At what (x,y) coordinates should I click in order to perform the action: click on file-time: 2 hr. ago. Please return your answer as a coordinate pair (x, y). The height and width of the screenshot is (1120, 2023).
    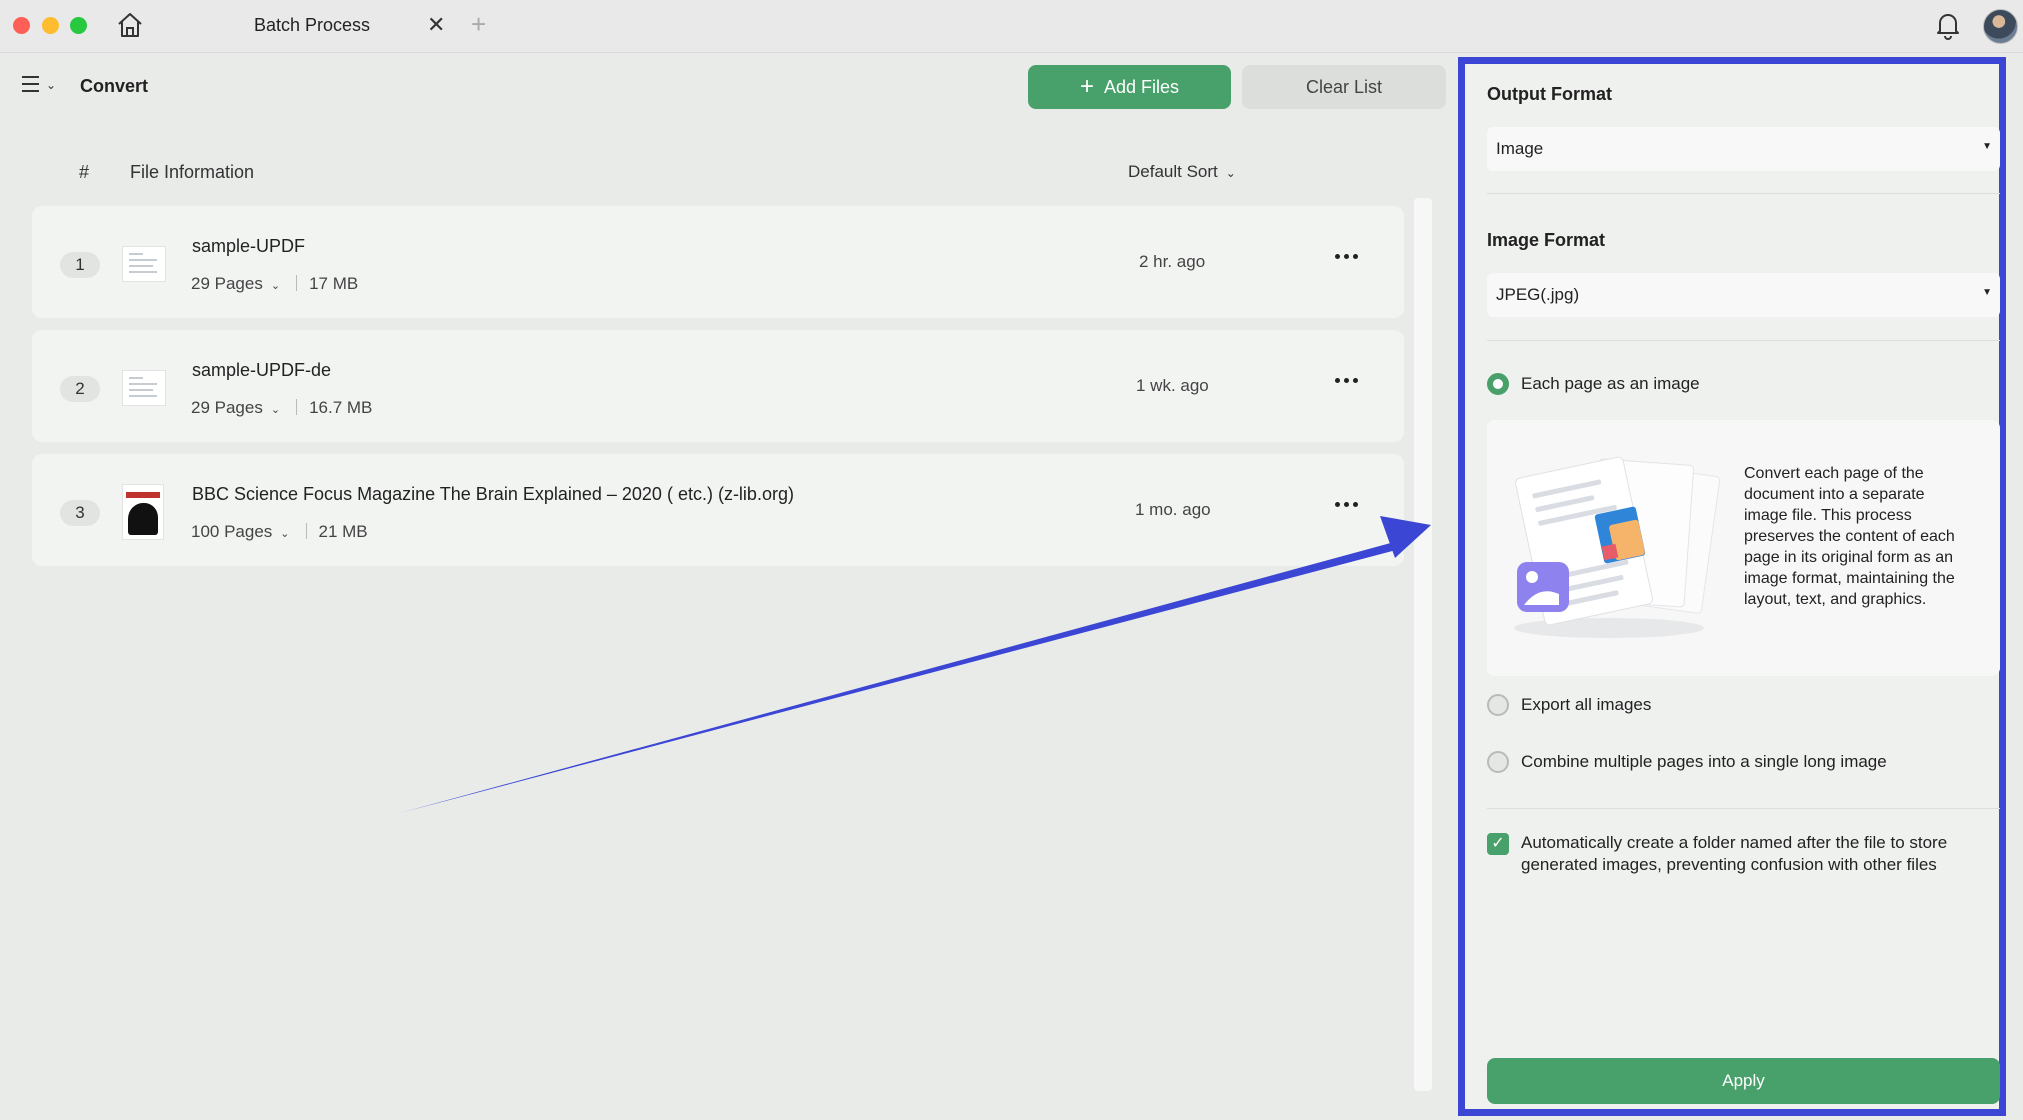
    Looking at the image, I should click on (1172, 261).